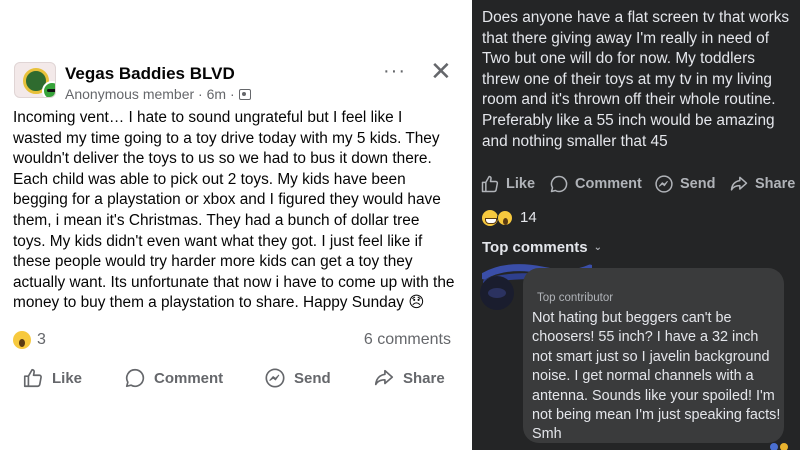 The width and height of the screenshot is (800, 450). Describe the element at coordinates (48, 89) in the screenshot. I see `anonymous-member-icon` at that location.